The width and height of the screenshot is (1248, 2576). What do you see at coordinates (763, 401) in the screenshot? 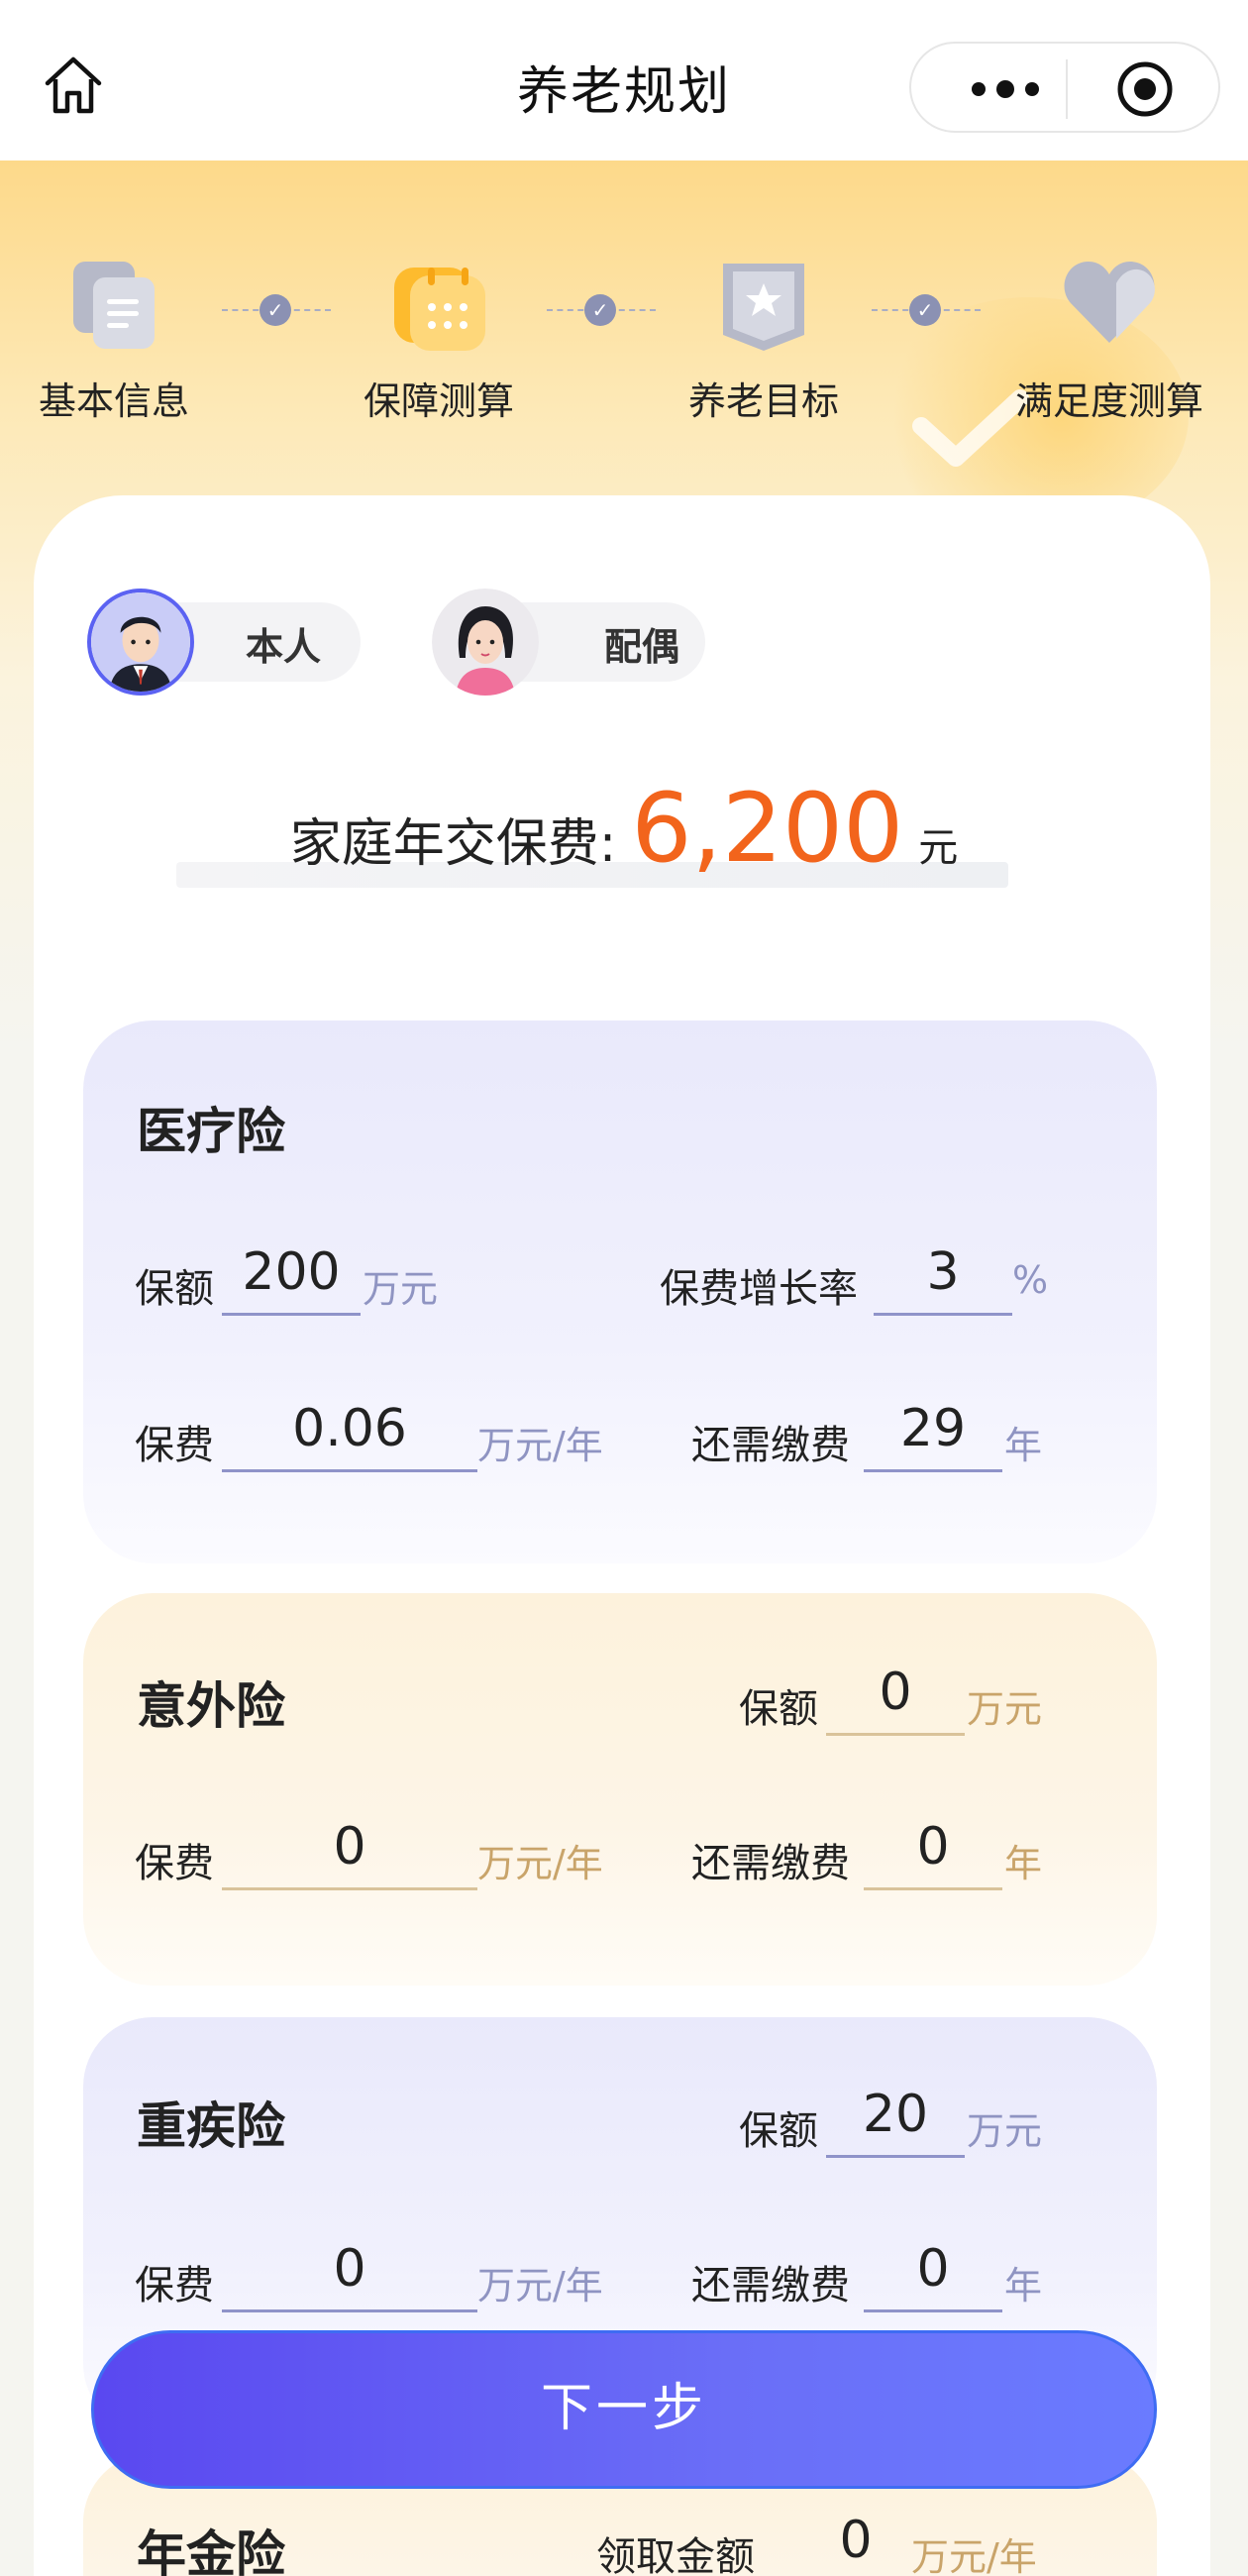
I see `step-label: 养老目标` at bounding box center [763, 401].